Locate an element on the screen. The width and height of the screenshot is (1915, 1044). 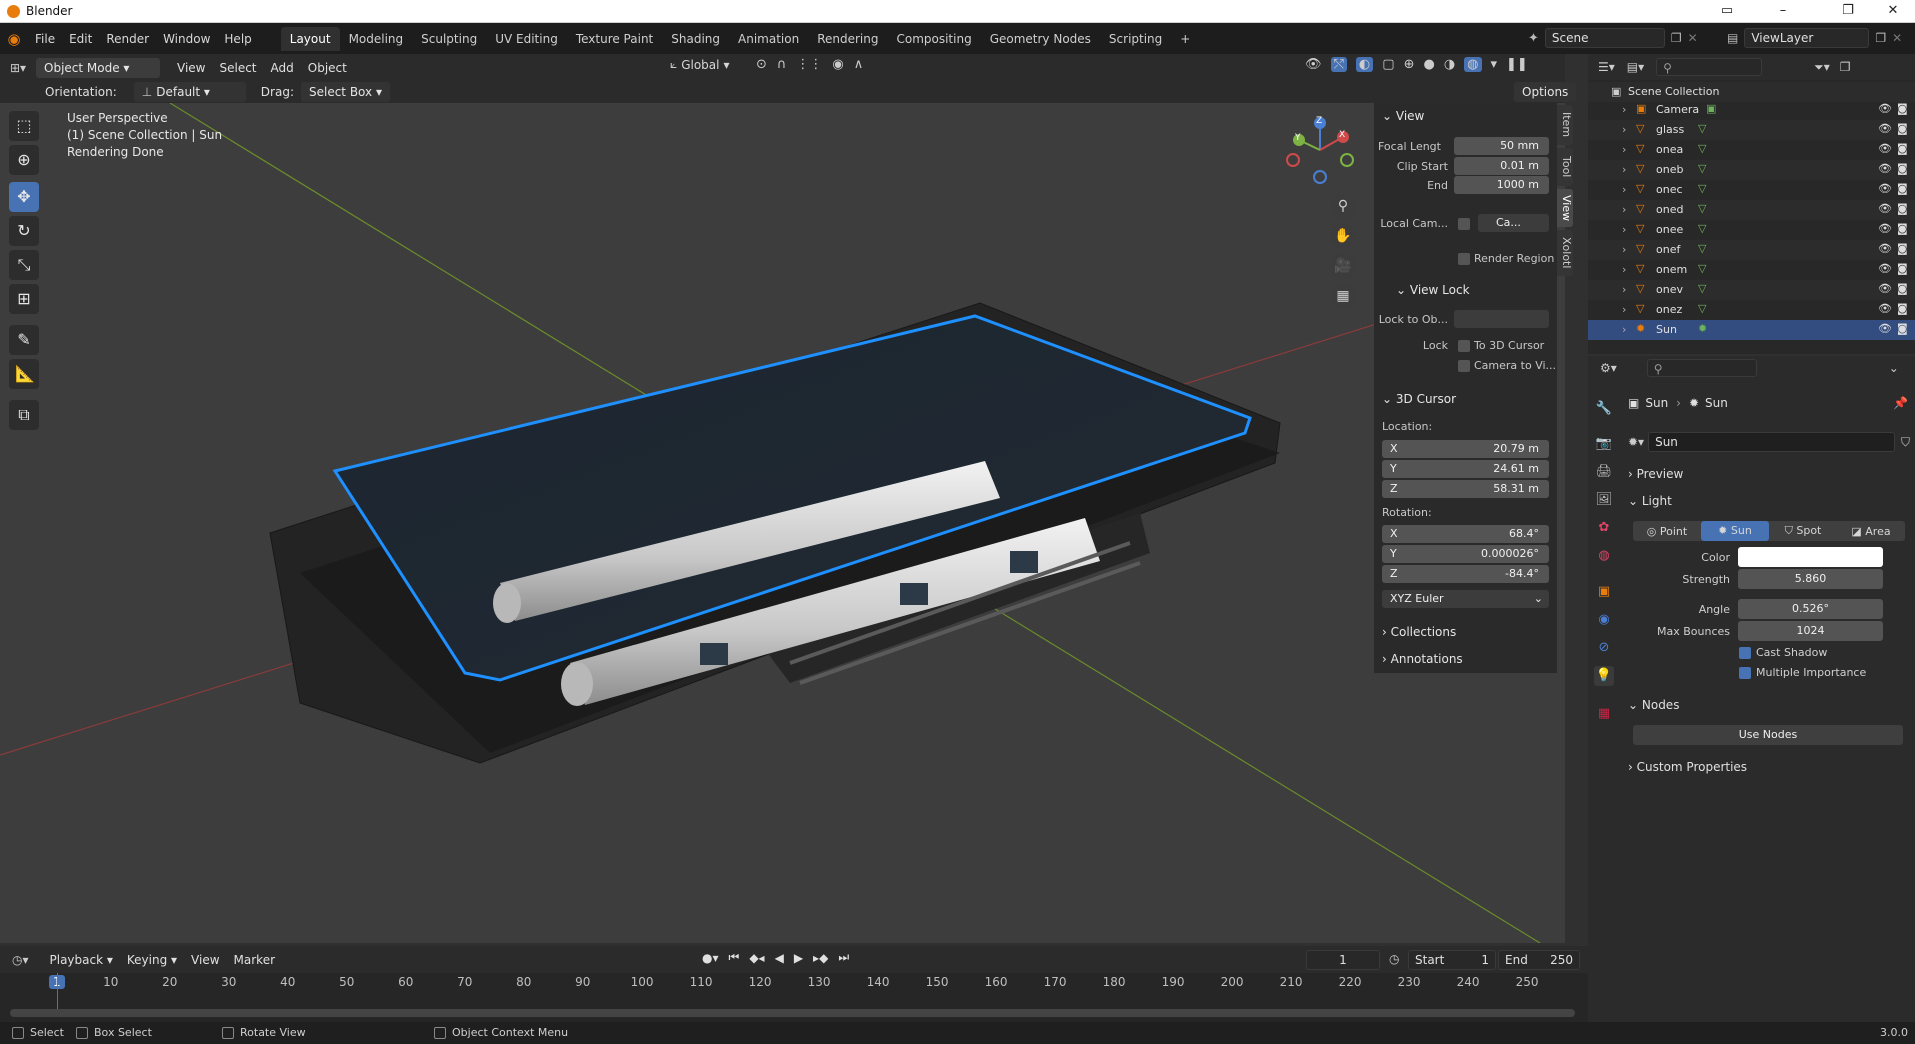
wireframe-shading-icon: ⊕ is located at coordinates (1409, 64).